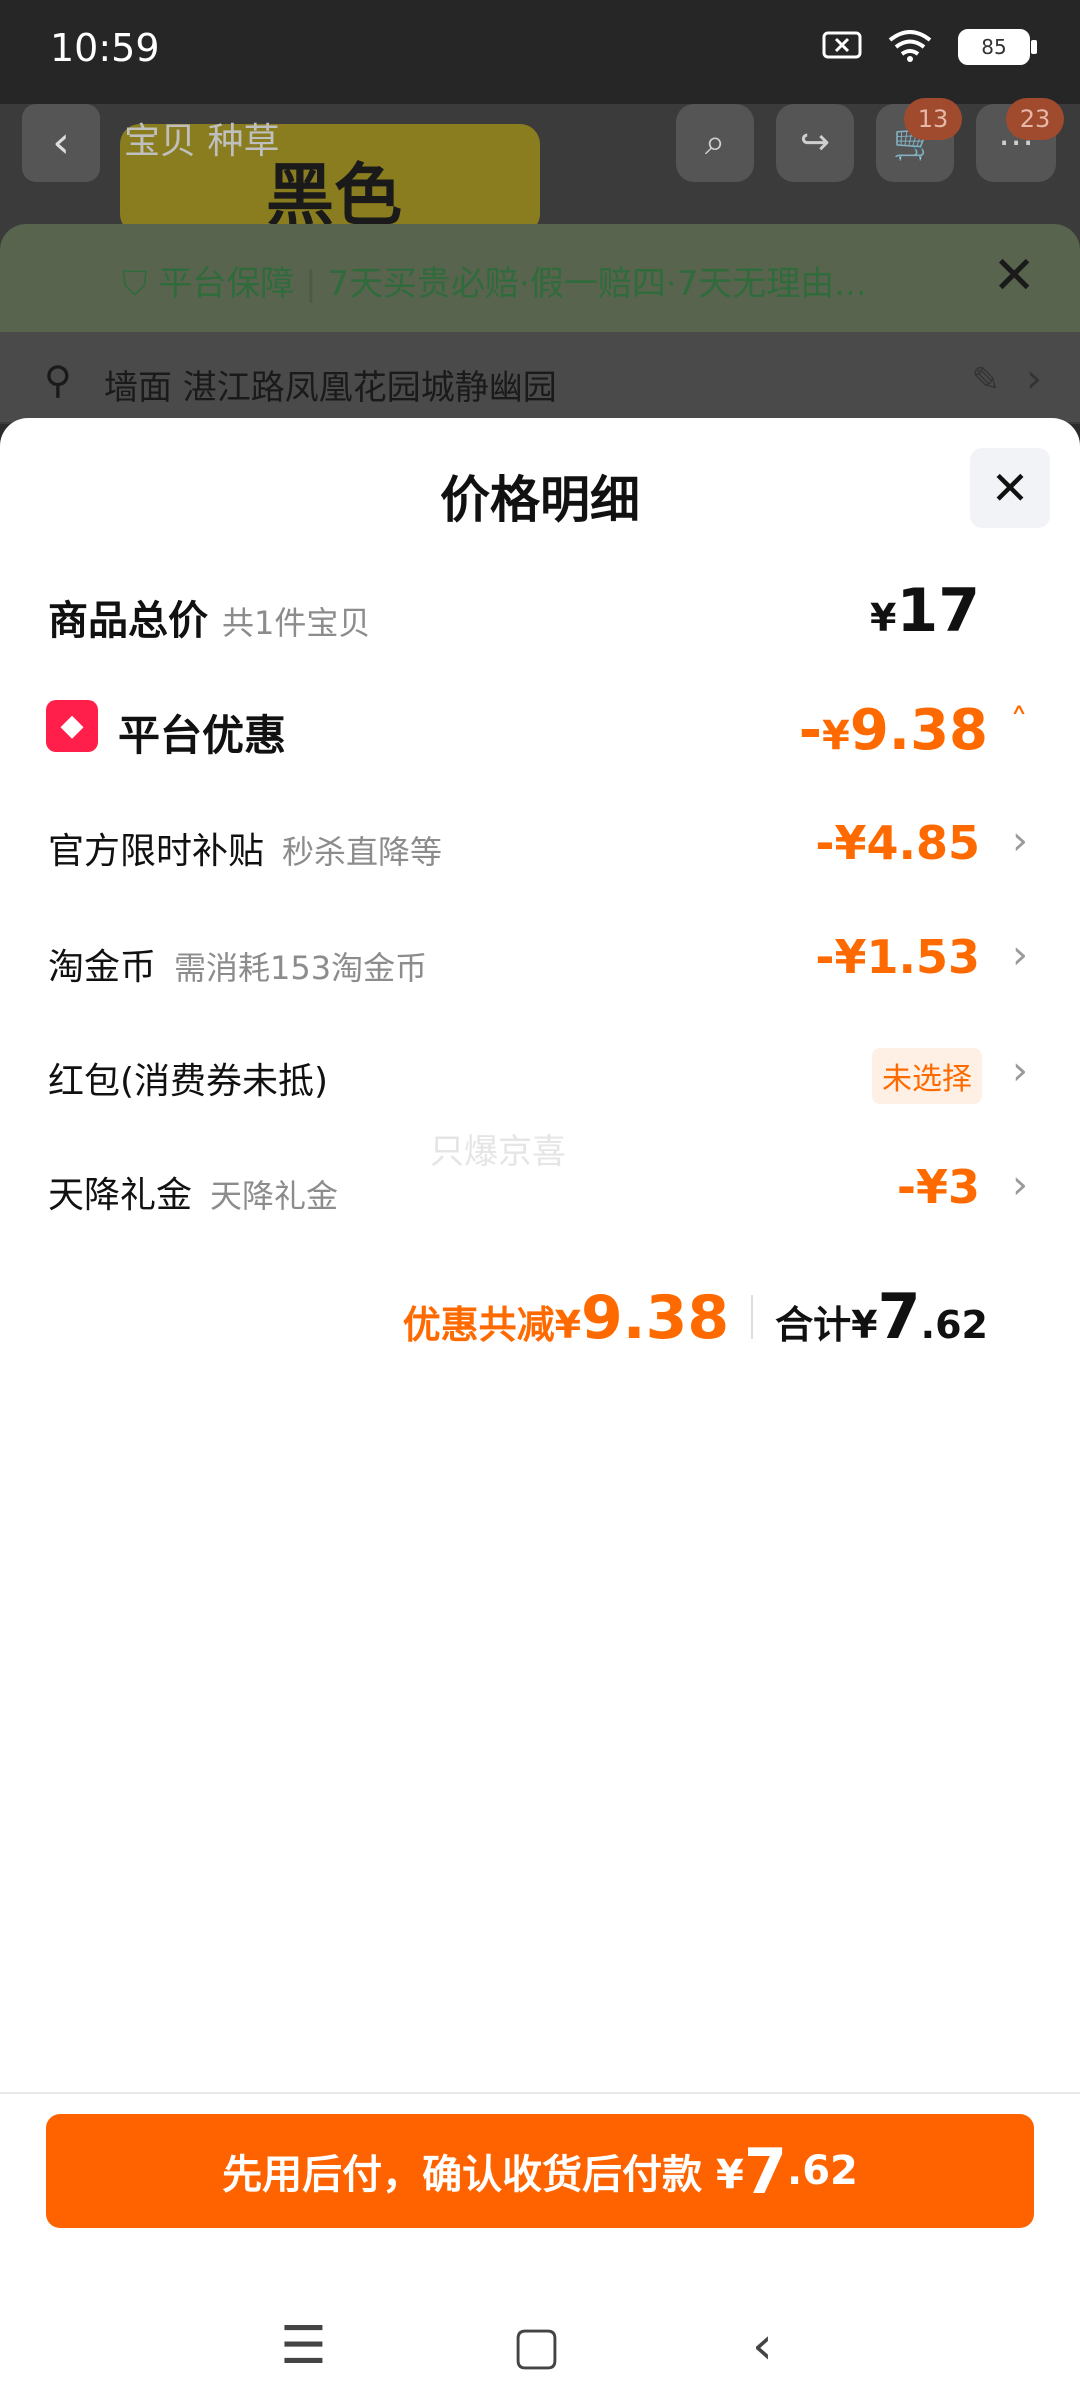 Image resolution: width=1080 pixels, height=2400 pixels. I want to click on grand-total: 合计¥7.62, so click(881, 1316).